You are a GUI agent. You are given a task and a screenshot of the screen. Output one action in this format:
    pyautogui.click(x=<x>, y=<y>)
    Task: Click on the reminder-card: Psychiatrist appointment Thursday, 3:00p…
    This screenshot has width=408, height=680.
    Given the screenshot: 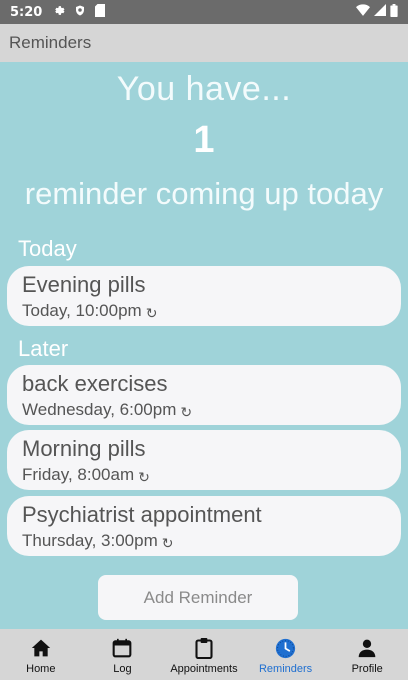 What is the action you would take?
    pyautogui.click(x=204, y=526)
    